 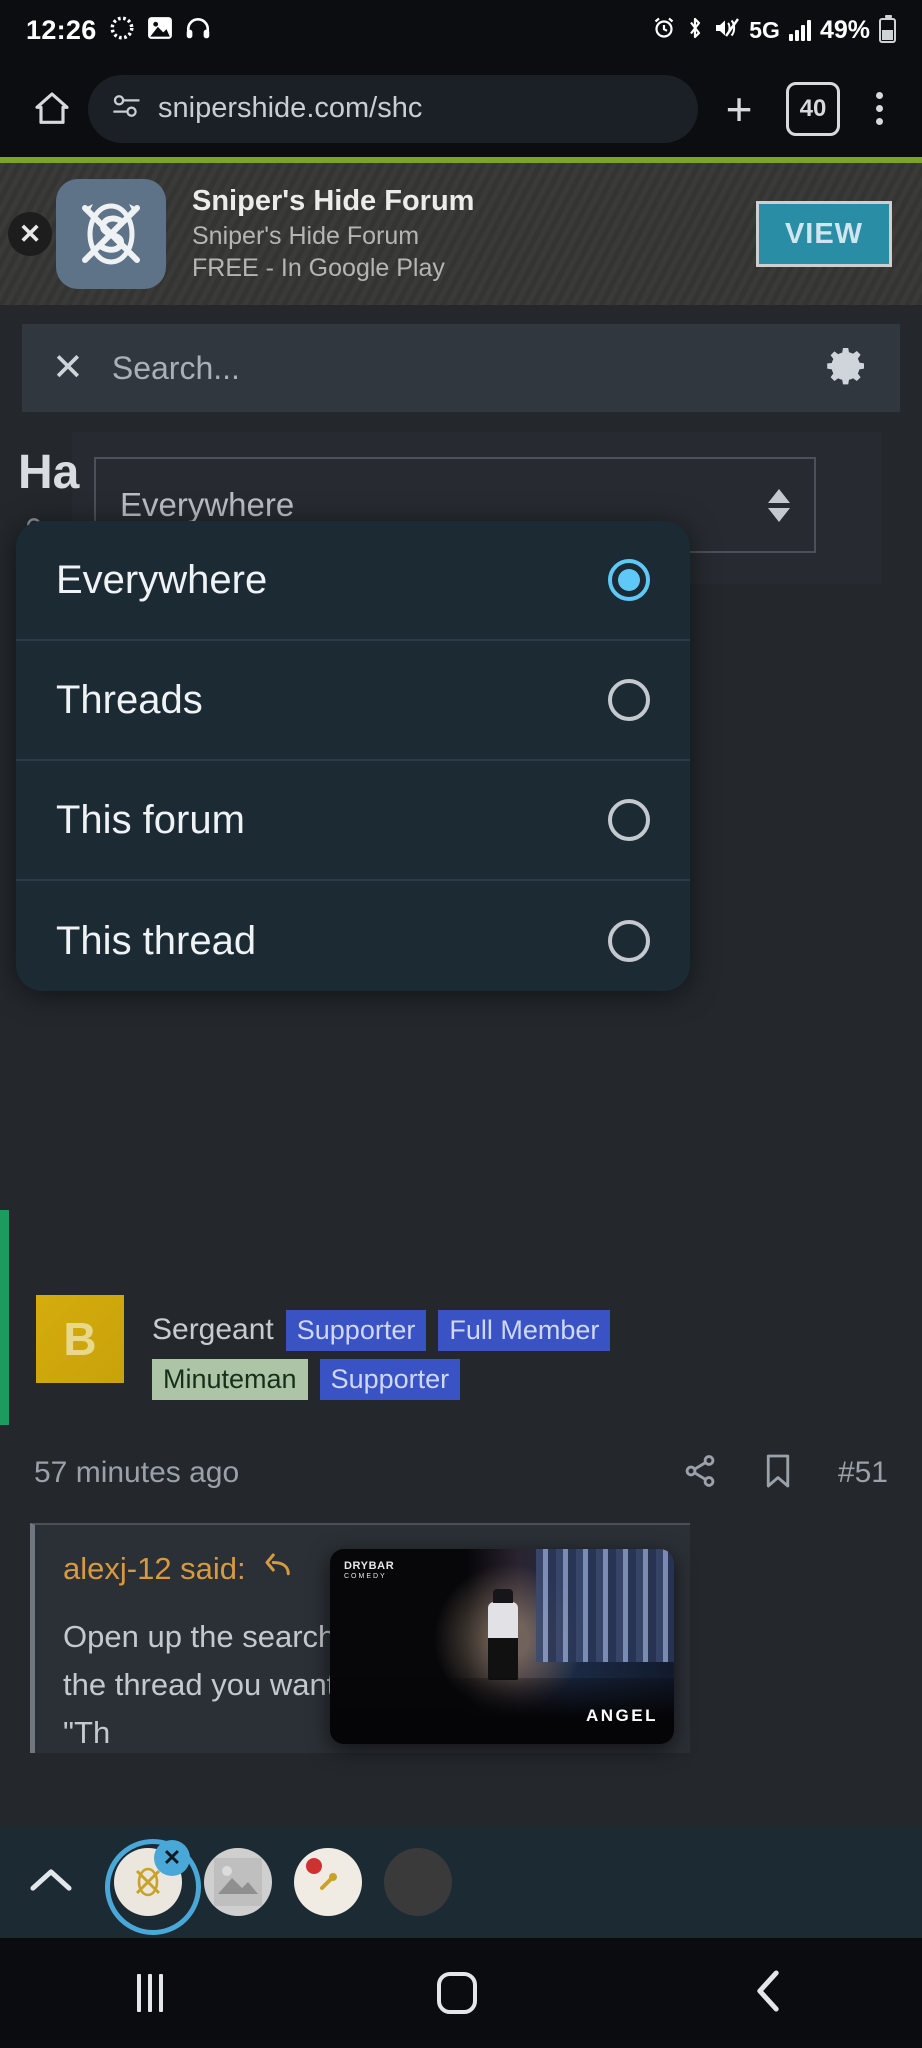 What do you see at coordinates (778, 1473) in the screenshot?
I see `bookmark-icon` at bounding box center [778, 1473].